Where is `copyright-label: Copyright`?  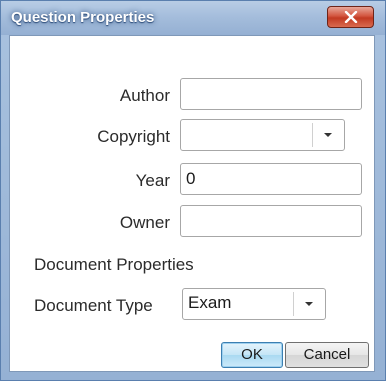
copyright-label: Copyright is located at coordinates (133, 136).